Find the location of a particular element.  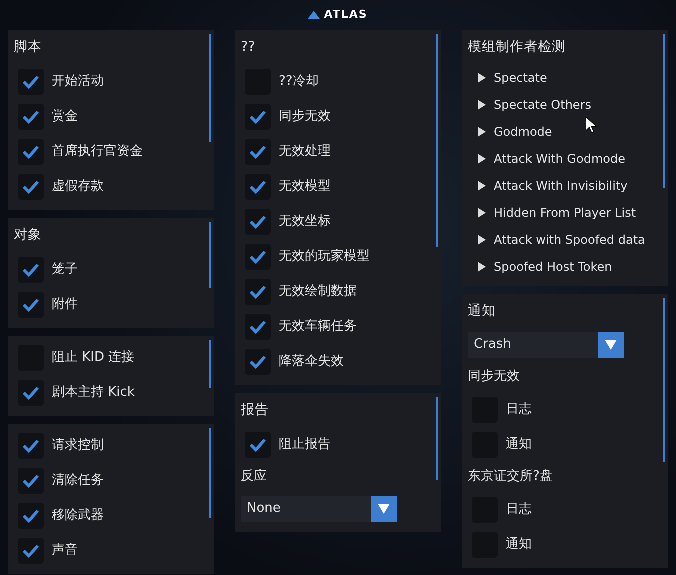

checkbox-label: 虚假存款 is located at coordinates (78, 187).